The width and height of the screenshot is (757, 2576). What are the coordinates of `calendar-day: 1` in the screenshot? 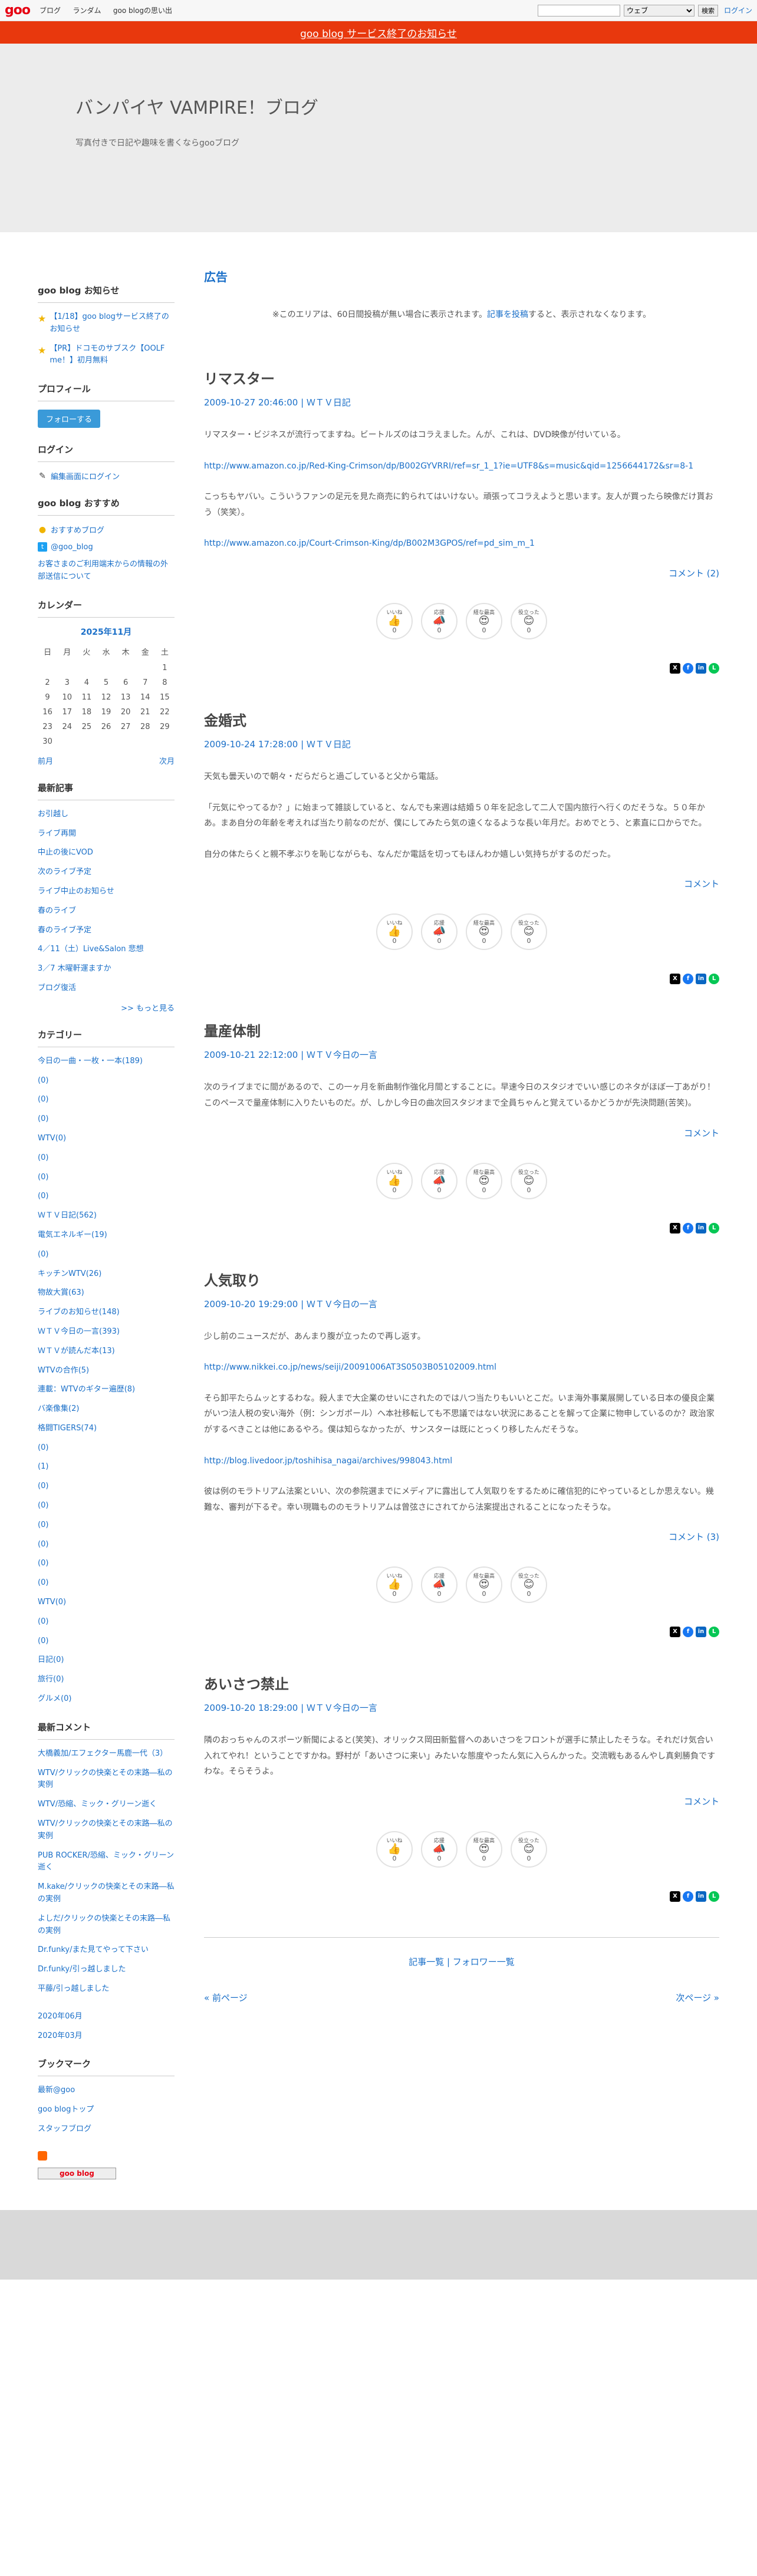 It's located at (165, 668).